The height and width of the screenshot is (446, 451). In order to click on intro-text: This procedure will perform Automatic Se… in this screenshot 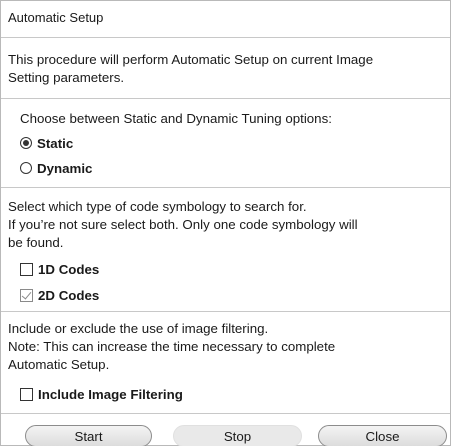, I will do `click(227, 69)`.